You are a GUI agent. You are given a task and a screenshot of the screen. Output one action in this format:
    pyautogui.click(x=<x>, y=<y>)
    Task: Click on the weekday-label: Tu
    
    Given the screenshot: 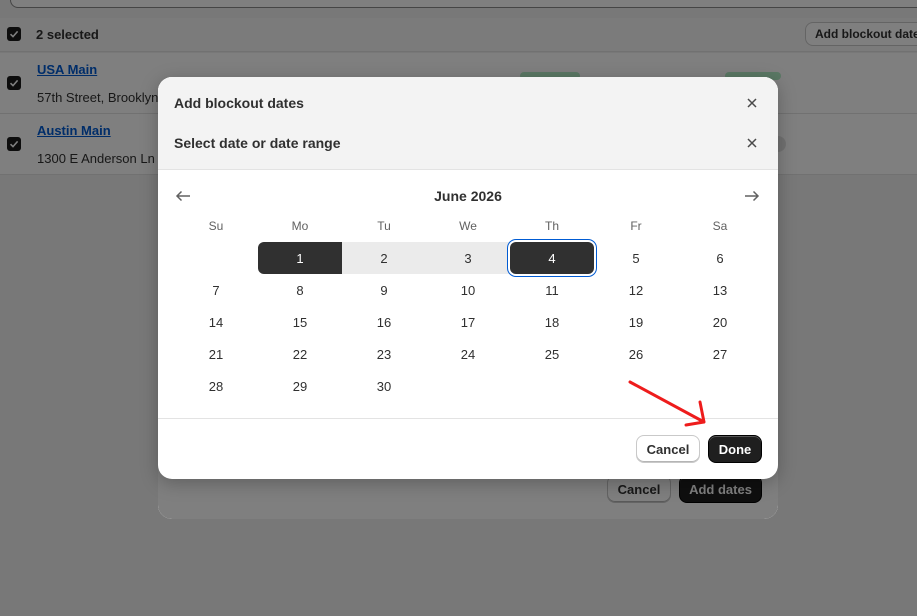 What is the action you would take?
    pyautogui.click(x=384, y=226)
    